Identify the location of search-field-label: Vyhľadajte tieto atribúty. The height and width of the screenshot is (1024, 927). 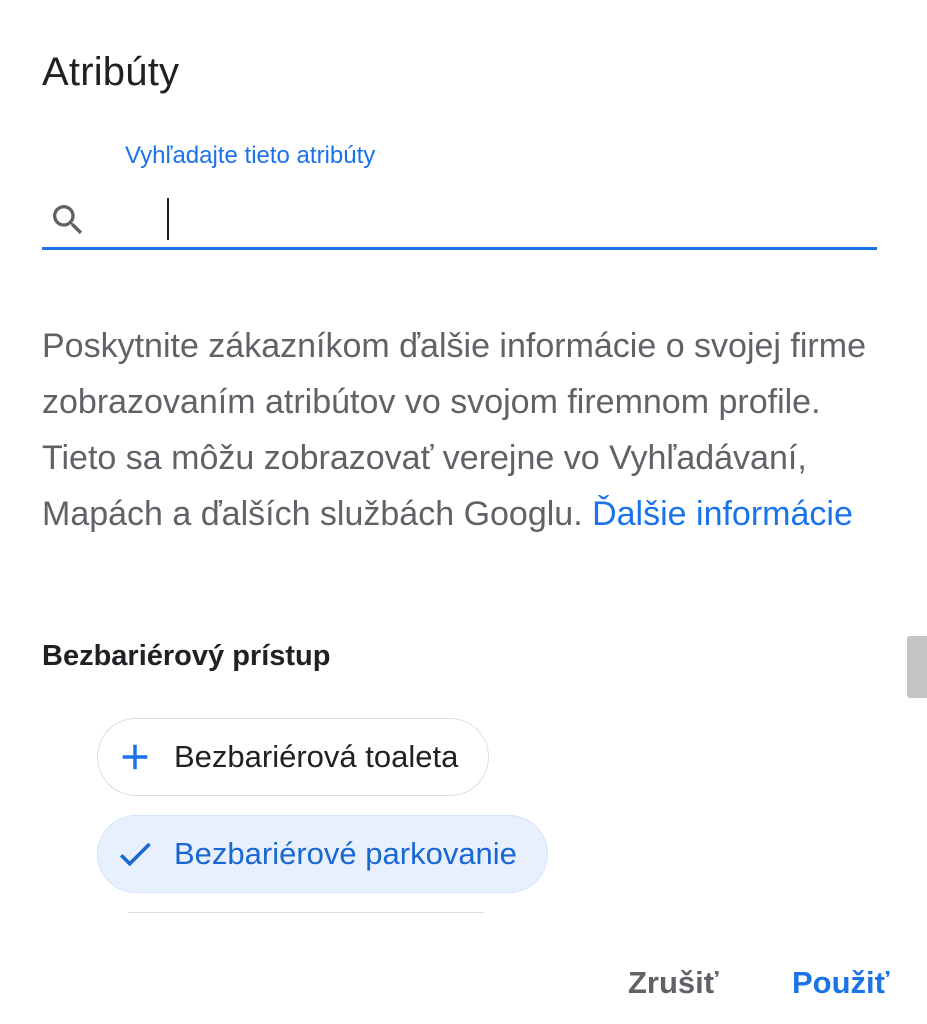
(250, 155).